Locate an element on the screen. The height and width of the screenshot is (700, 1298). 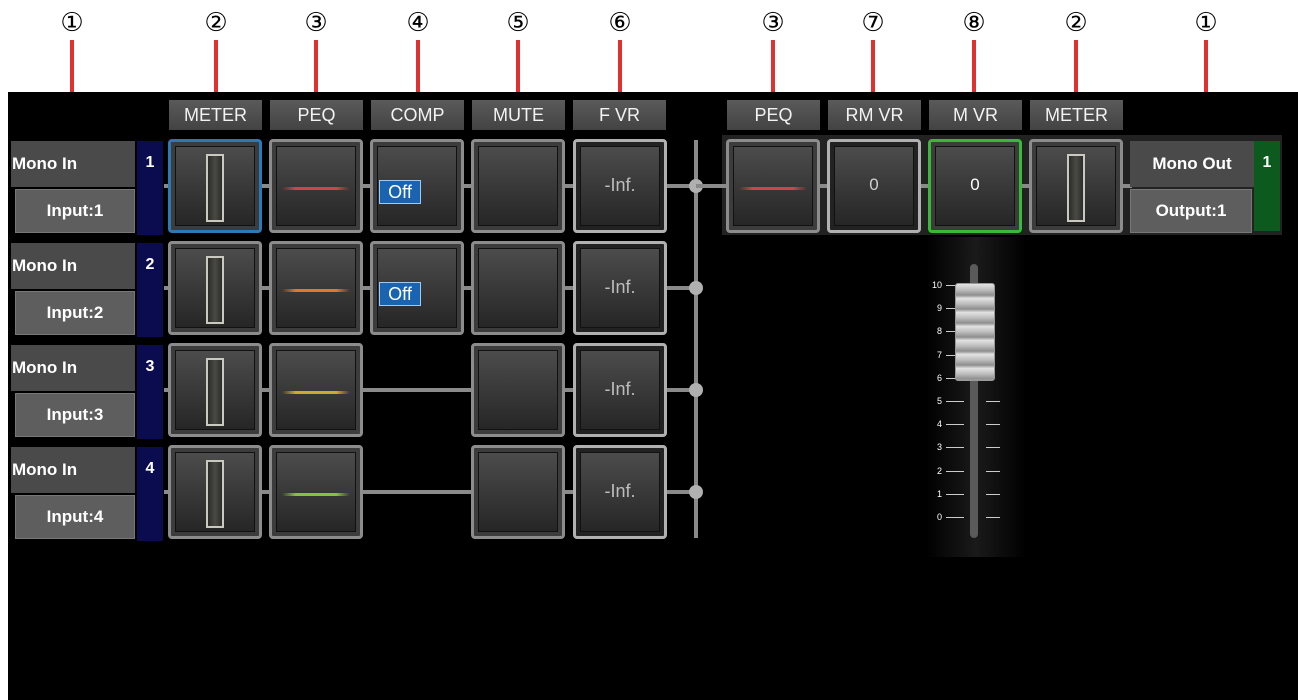
header-out-meter: METER is located at coordinates (1076, 115).